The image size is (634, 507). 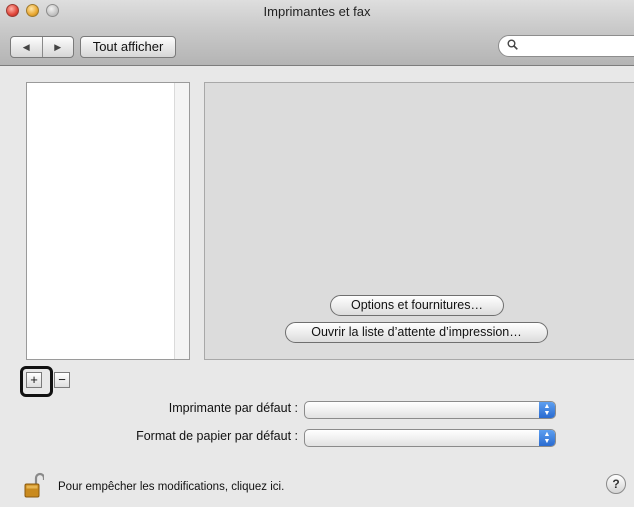 I want to click on navigation-segment: ◀ ▶, so click(x=42, y=47).